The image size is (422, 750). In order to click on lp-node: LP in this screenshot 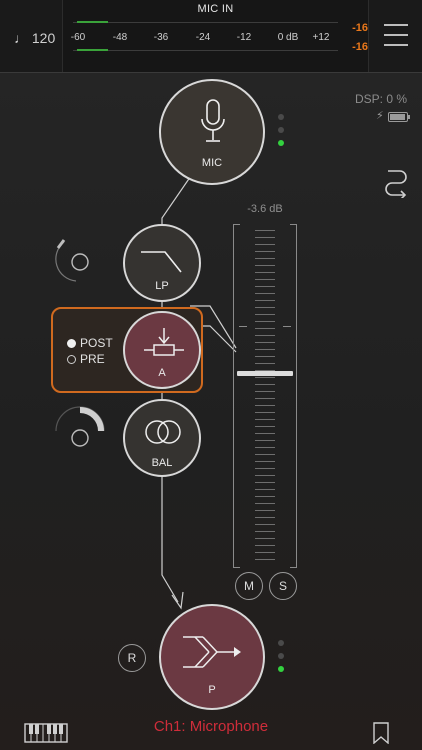, I will do `click(162, 263)`.